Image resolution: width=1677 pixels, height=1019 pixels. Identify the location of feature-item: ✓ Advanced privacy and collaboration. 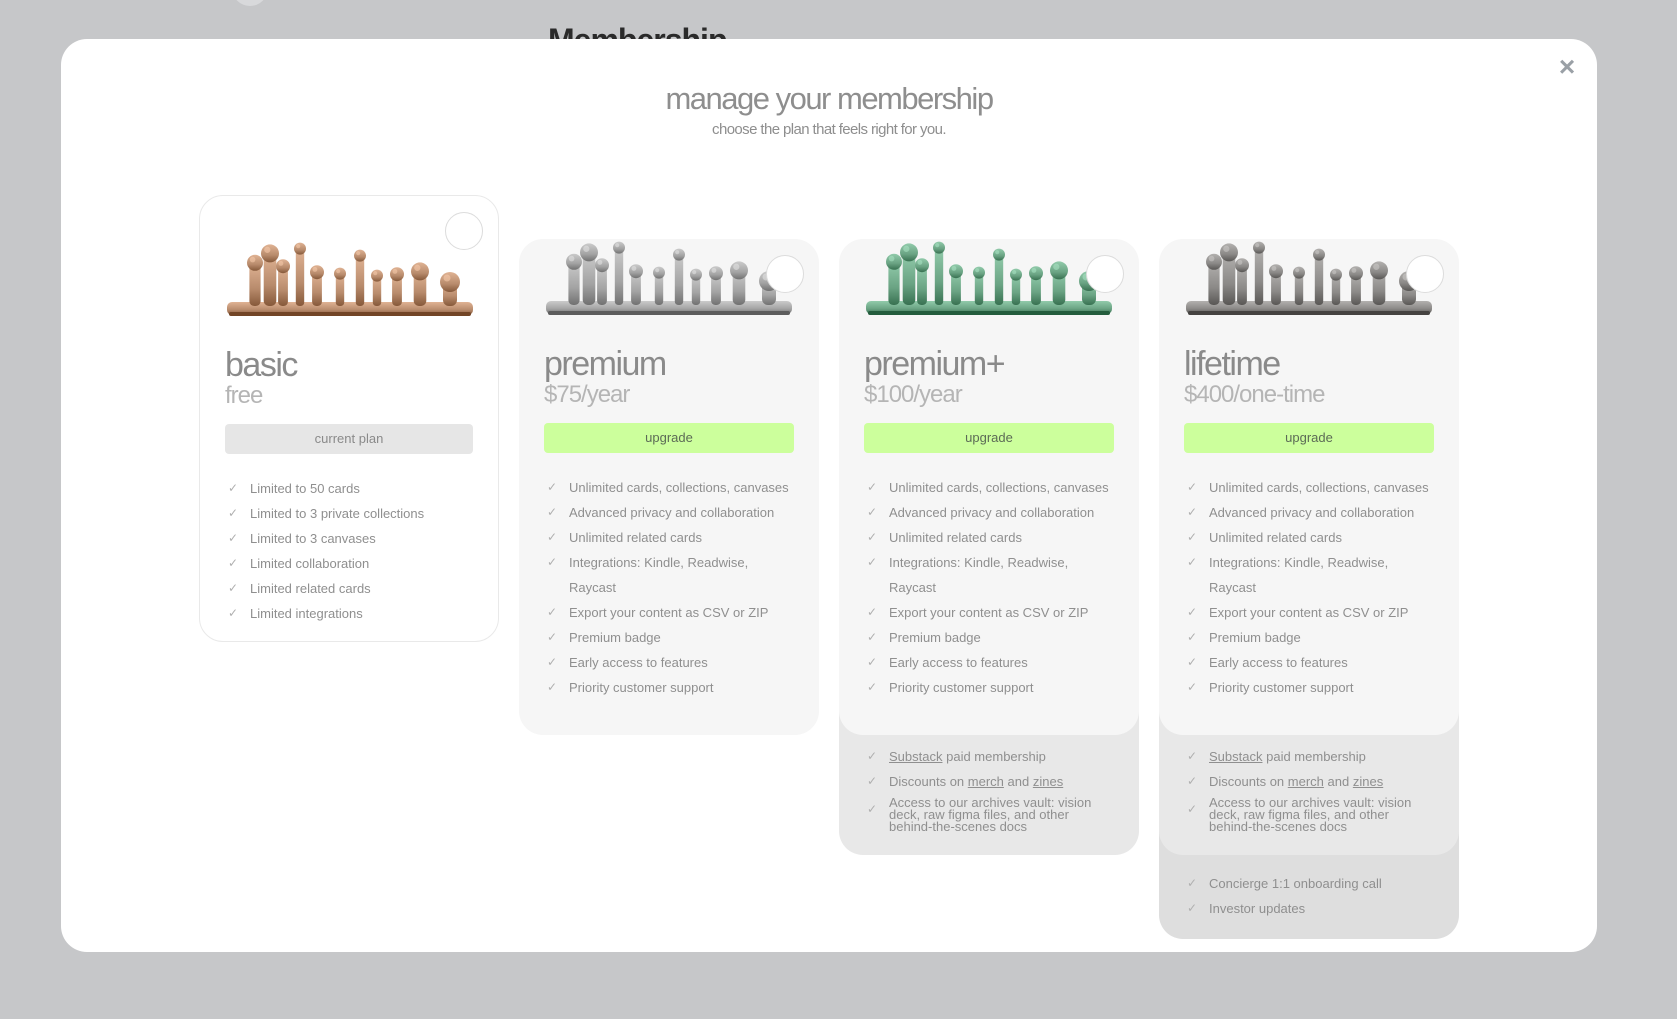
(1309, 512).